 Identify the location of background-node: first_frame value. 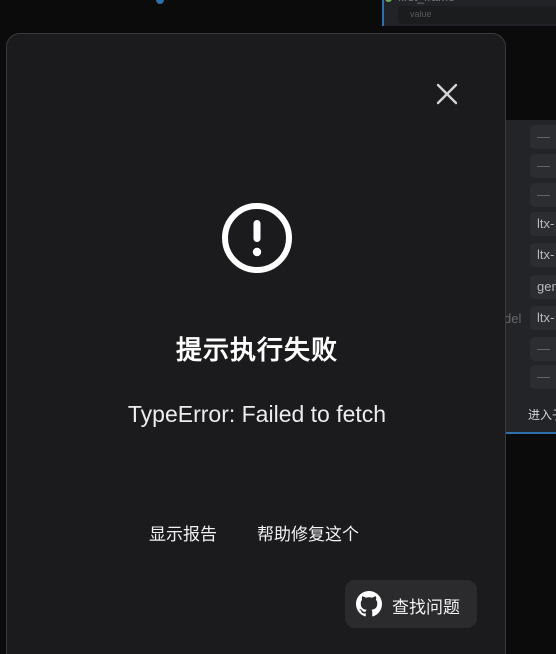
(469, 13).